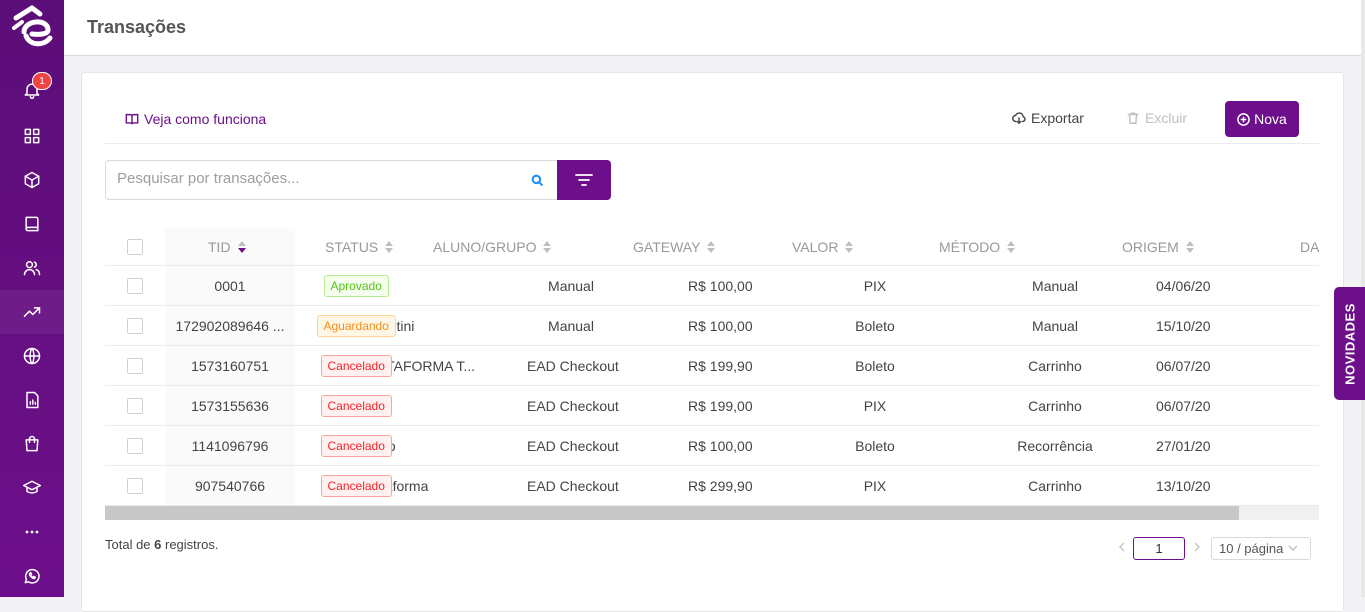 Image resolution: width=1365 pixels, height=612 pixels. Describe the element at coordinates (1183, 286) in the screenshot. I see `cell-data: 04/06/20` at that location.